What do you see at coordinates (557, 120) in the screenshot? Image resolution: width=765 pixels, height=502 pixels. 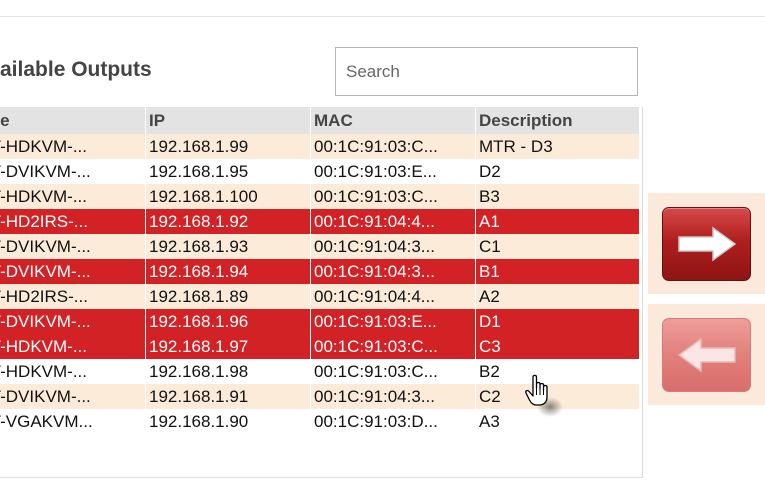 I see `column-header-description: Description` at bounding box center [557, 120].